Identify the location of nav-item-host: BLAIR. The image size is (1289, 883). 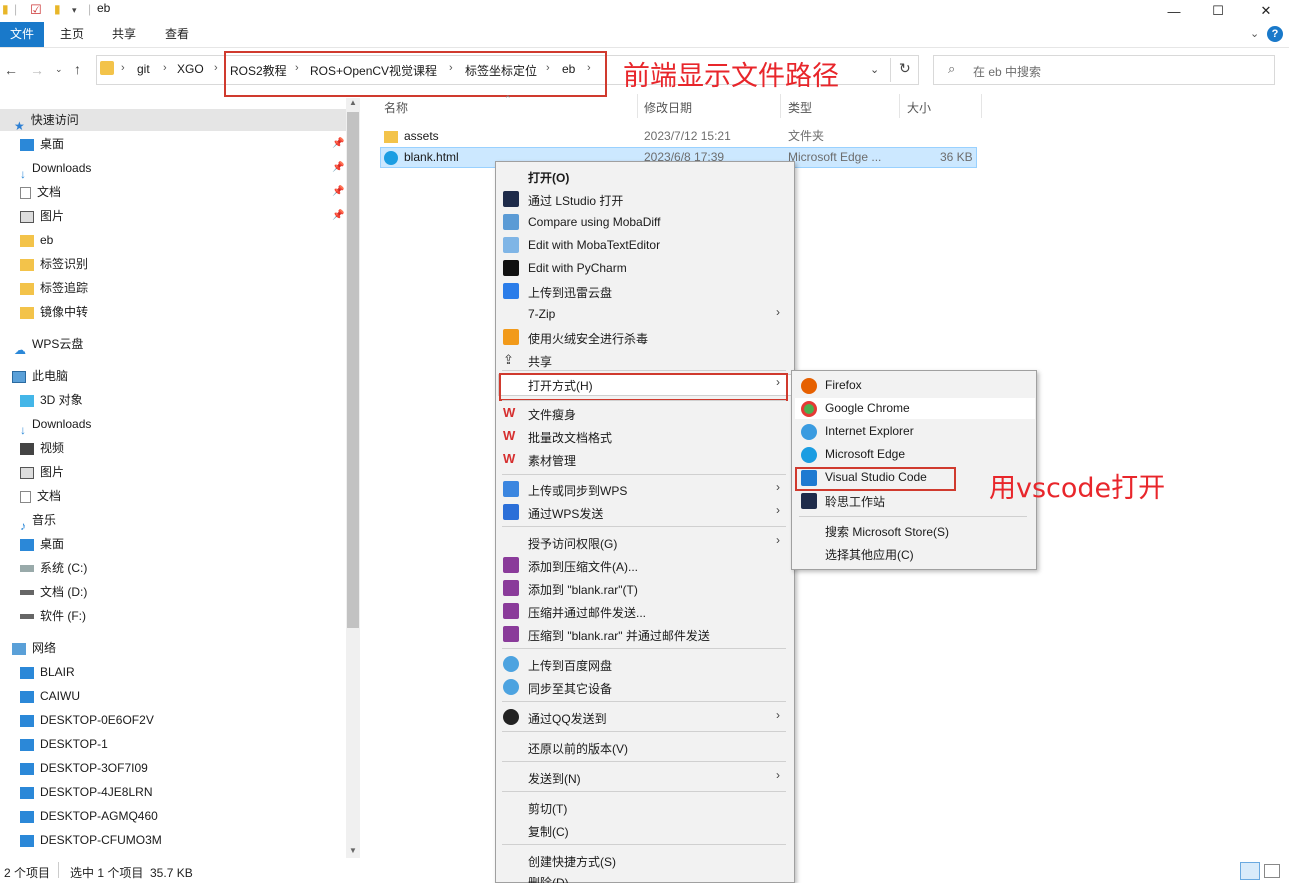
(47, 672).